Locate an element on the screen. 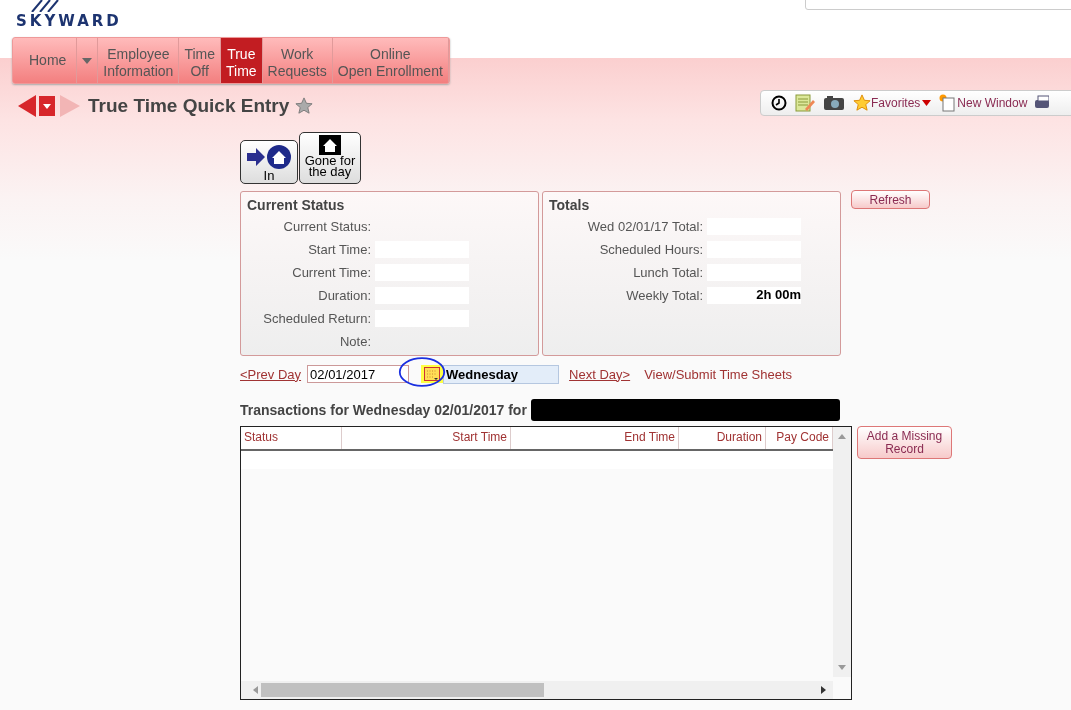 The height and width of the screenshot is (710, 1071). annotation-circle is located at coordinates (422, 372).